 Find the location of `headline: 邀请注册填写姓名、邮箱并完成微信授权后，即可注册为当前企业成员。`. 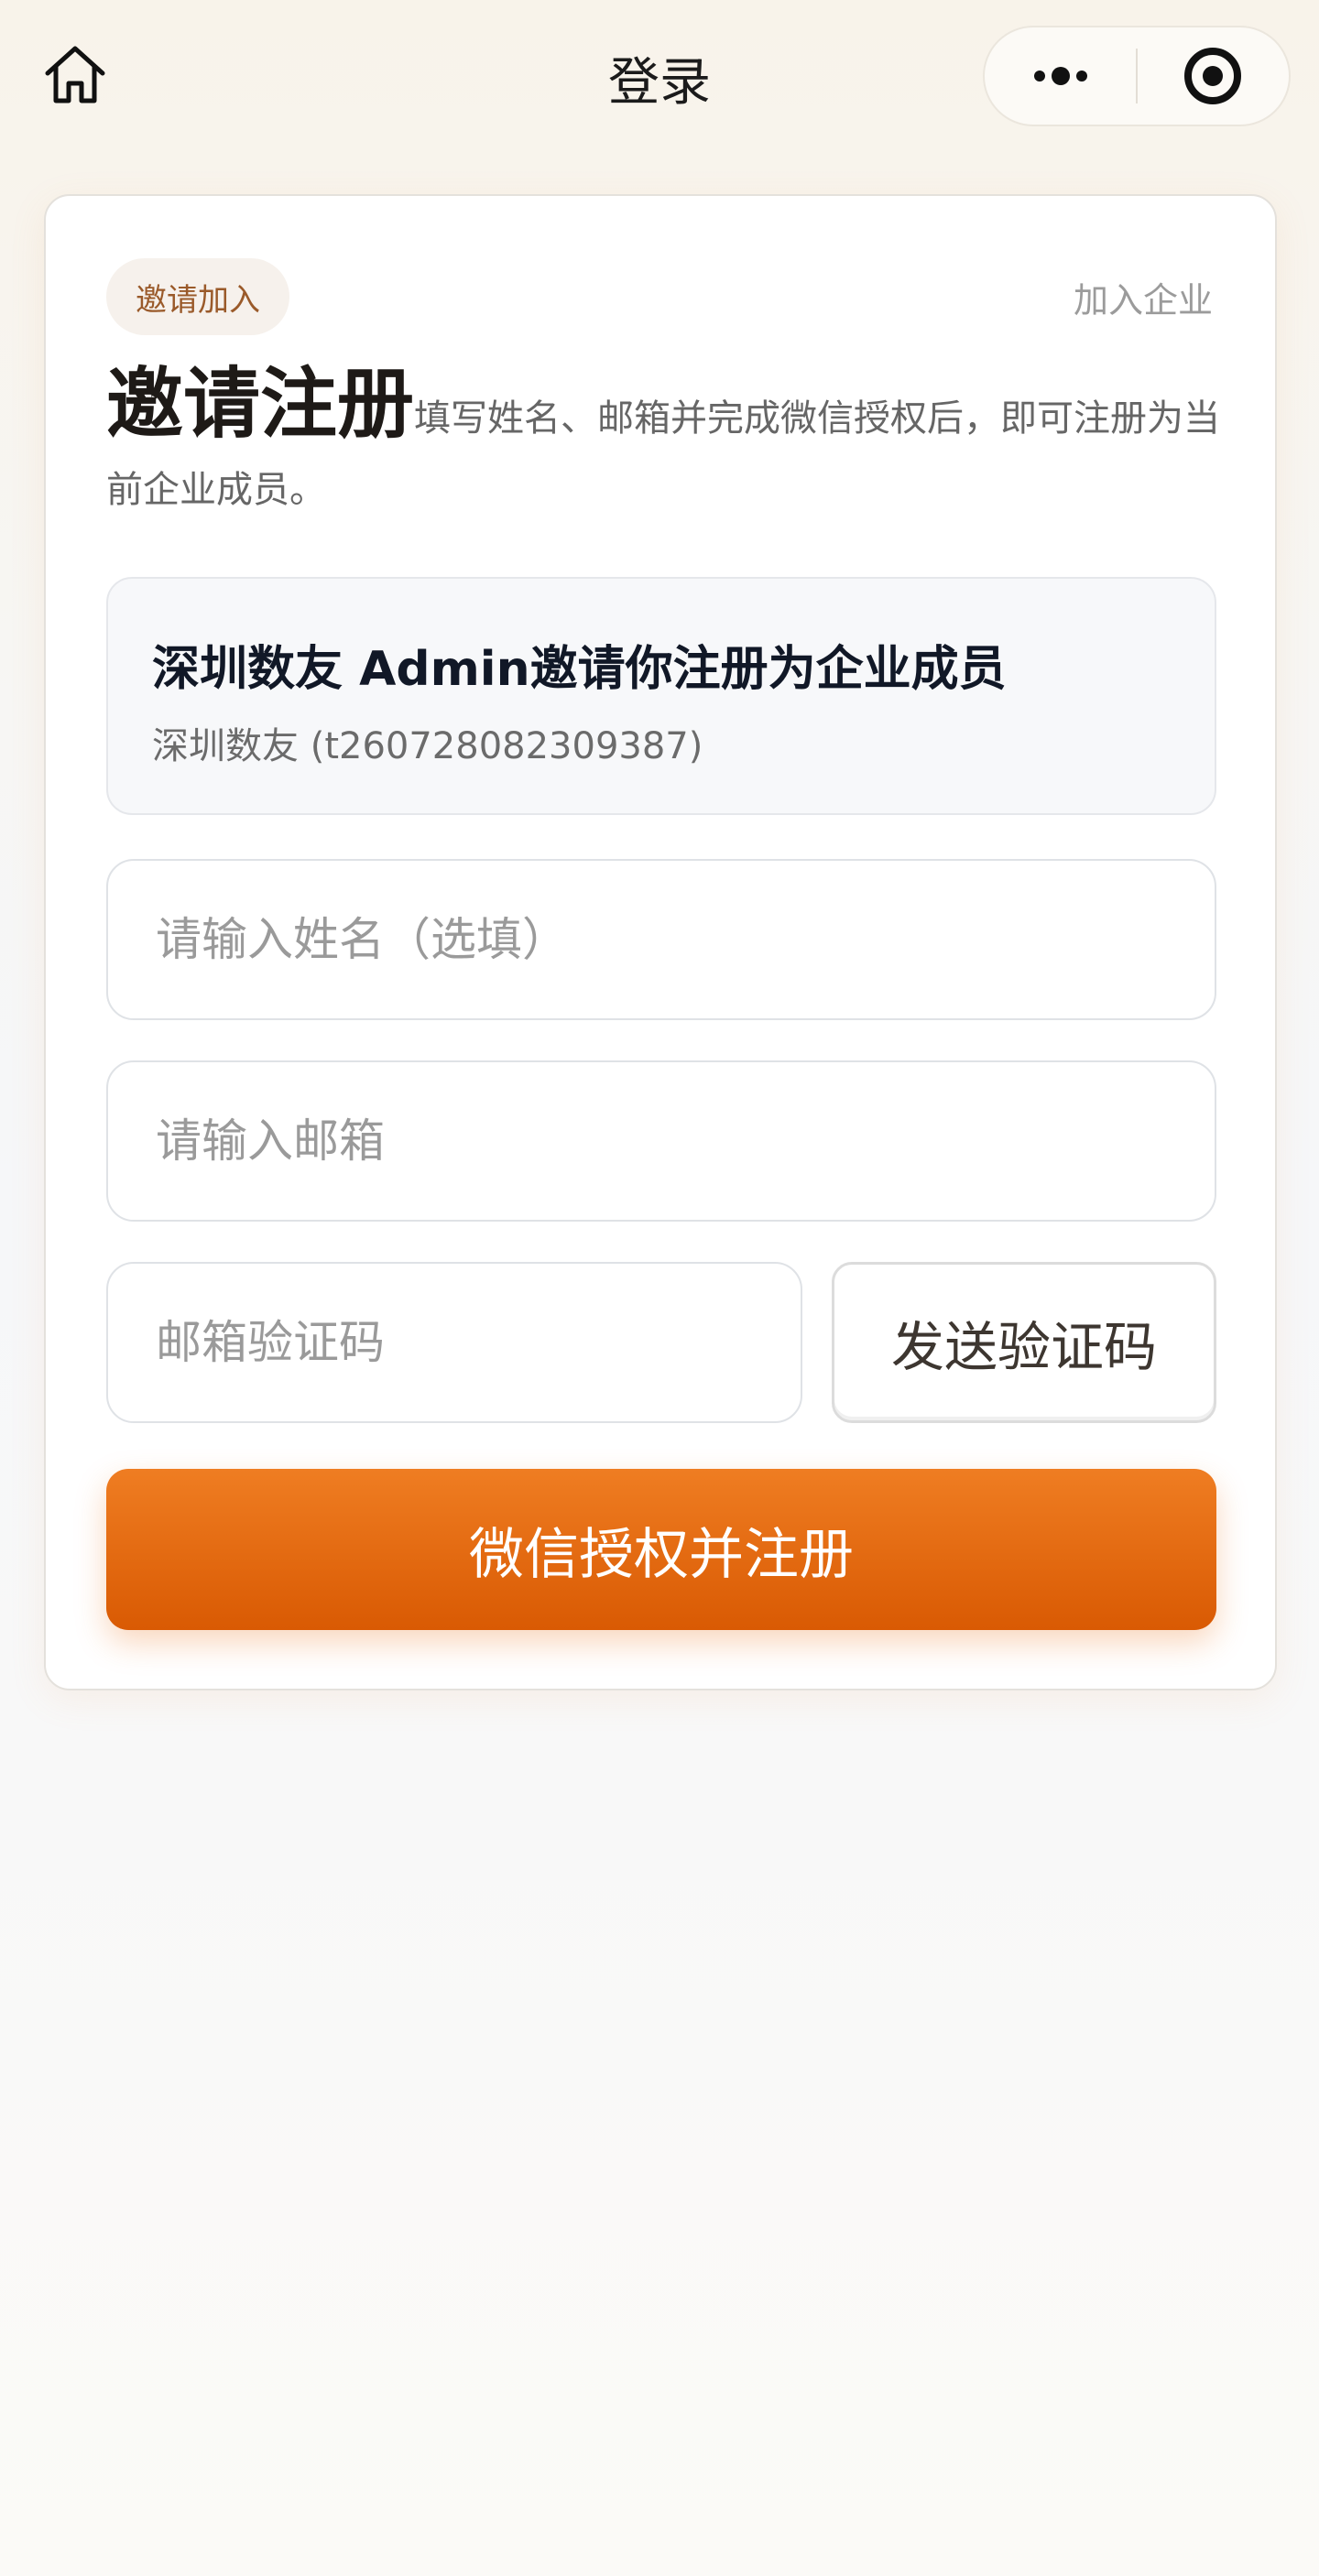

headline: 邀请注册填写姓名、邮箱并完成微信授权后，即可注册为当前企业成员。 is located at coordinates (663, 445).